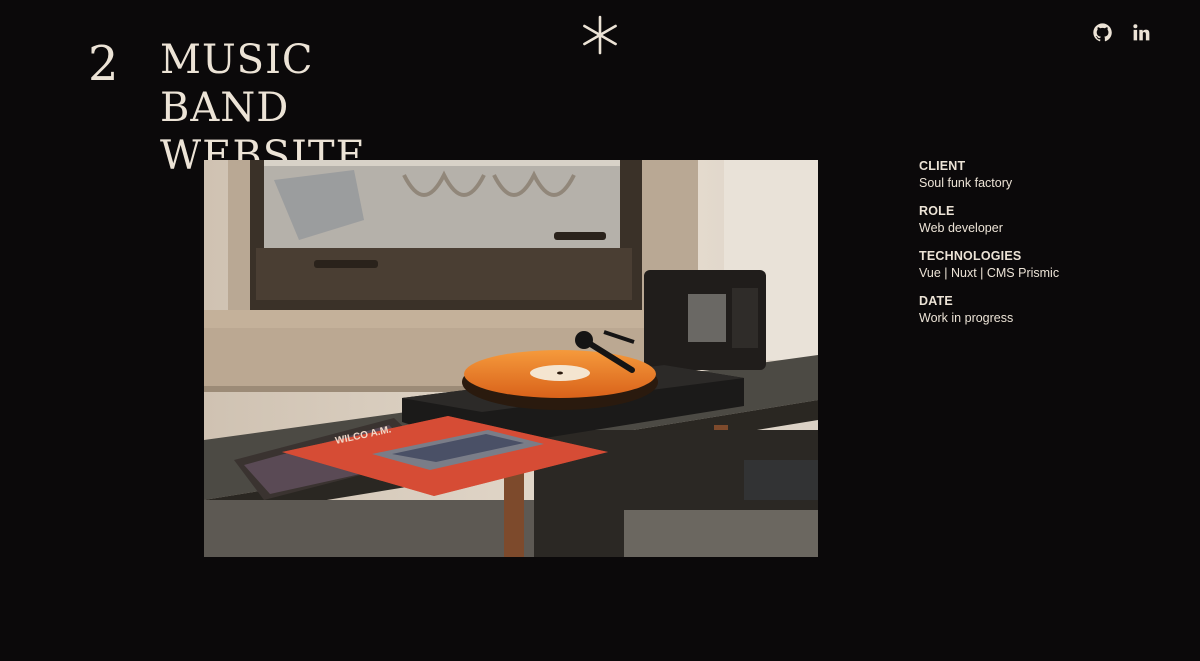  Describe the element at coordinates (237, 84) in the screenshot. I see `project-title-line1: MUSIC BAND` at that location.